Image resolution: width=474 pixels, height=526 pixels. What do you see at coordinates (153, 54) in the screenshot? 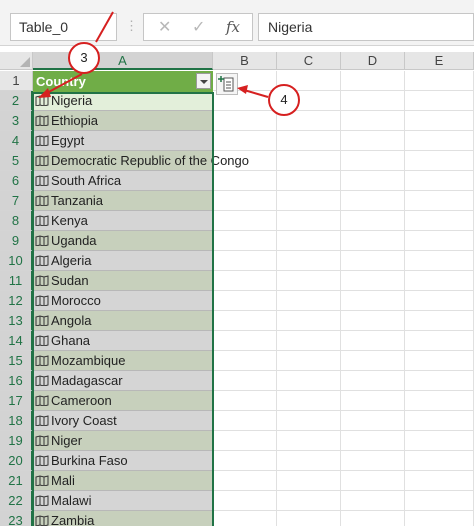
I see `callout-arrows` at bounding box center [153, 54].